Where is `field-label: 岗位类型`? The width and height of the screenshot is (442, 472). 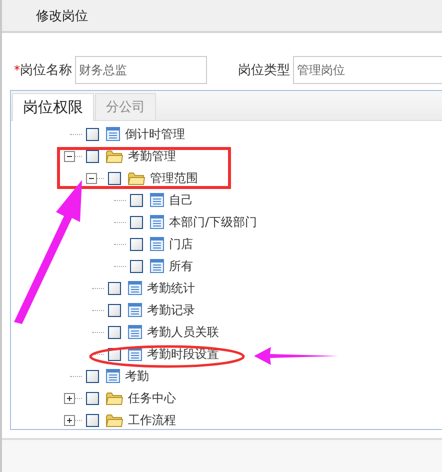
field-label: 岗位类型 is located at coordinates (264, 70).